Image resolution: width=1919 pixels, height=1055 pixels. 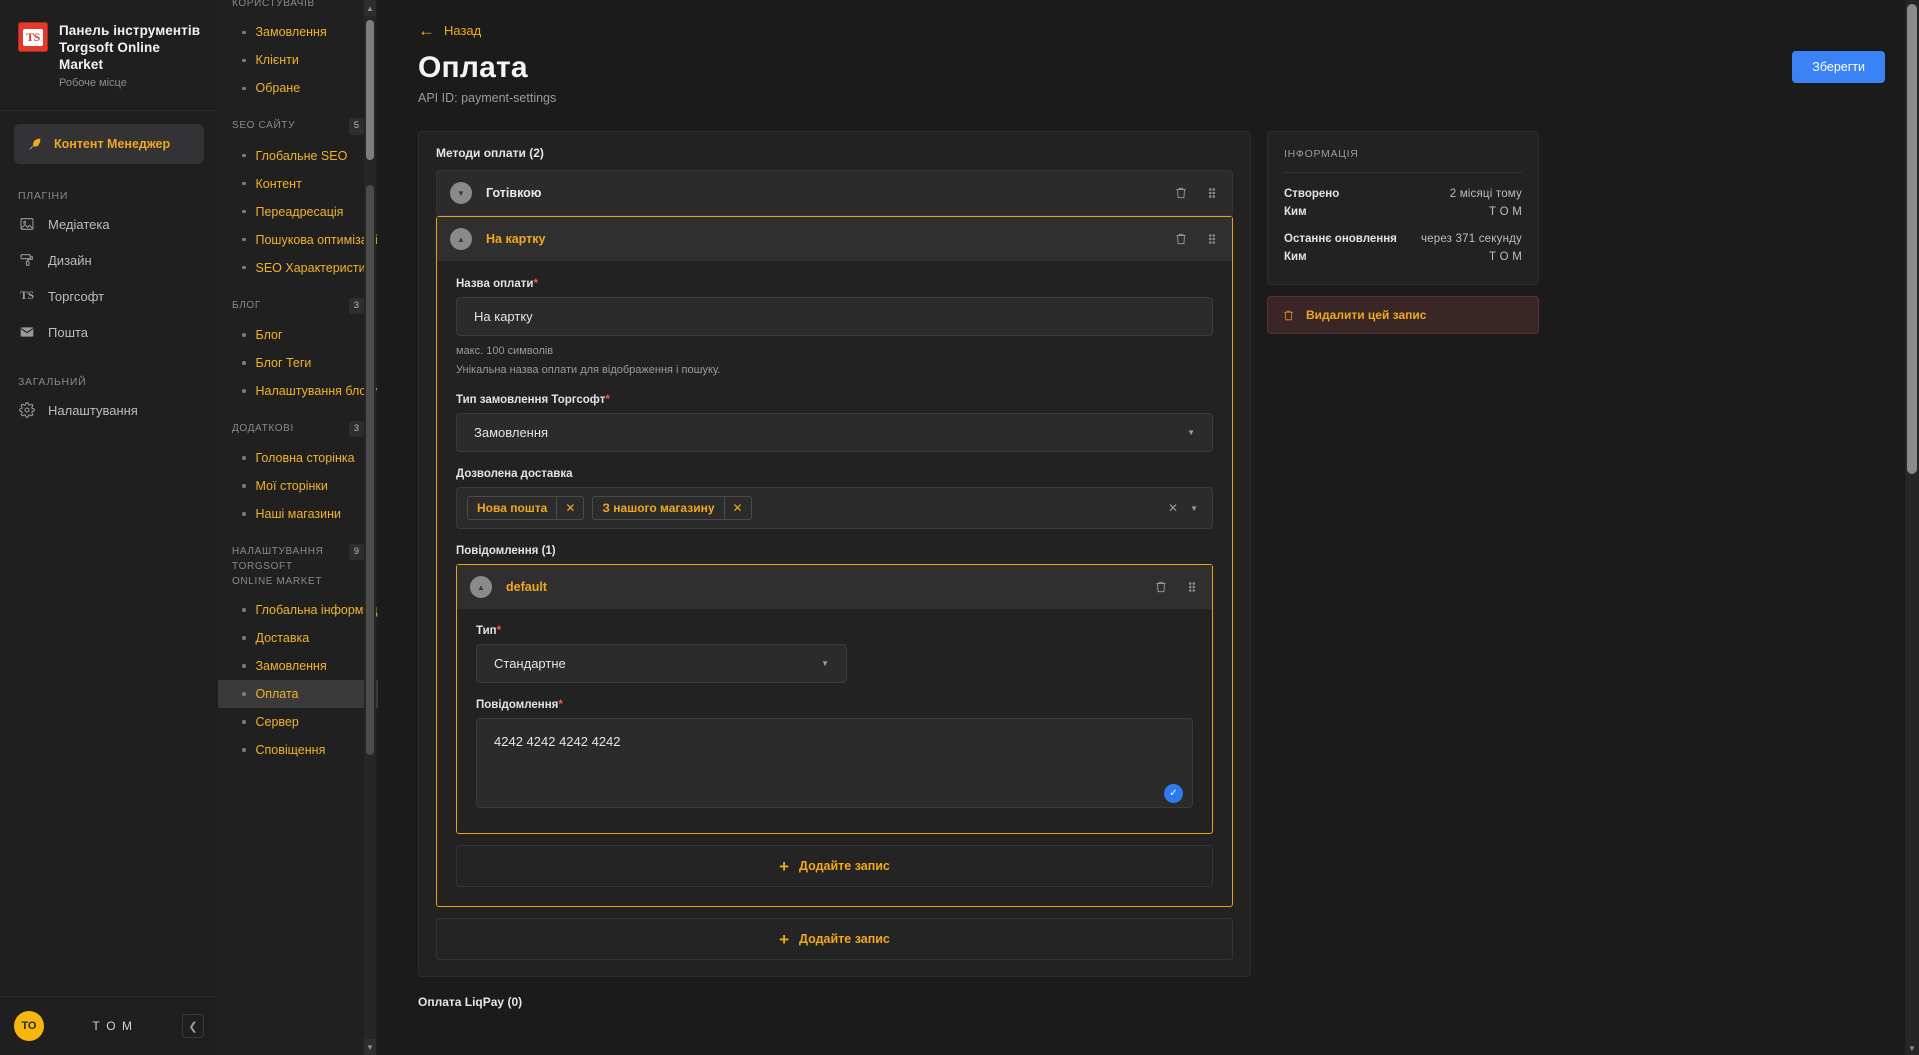 What do you see at coordinates (495, 284) in the screenshot?
I see `label-text: Назва оплати` at bounding box center [495, 284].